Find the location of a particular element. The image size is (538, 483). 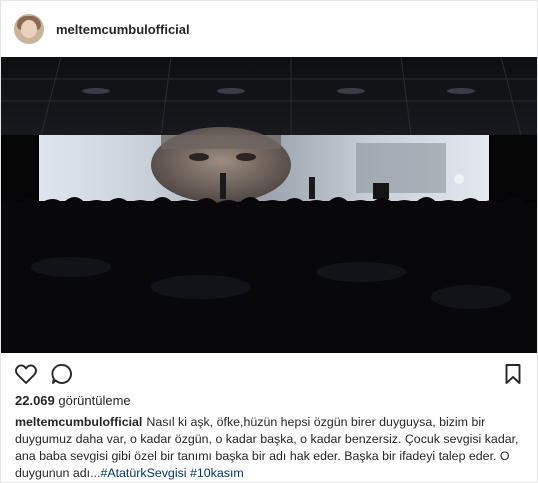

views-number: 22.069 is located at coordinates (35, 400).